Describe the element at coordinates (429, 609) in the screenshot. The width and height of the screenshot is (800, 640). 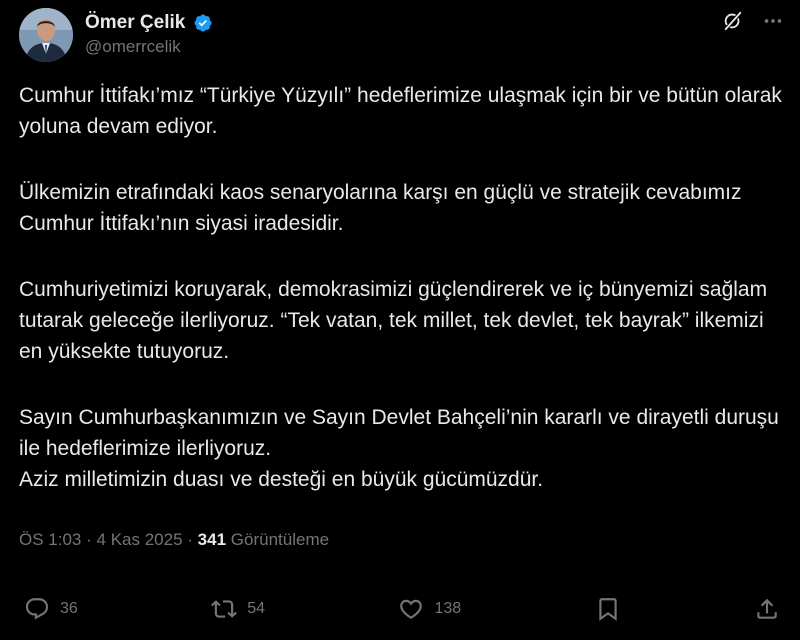
I see `like-button: 138` at that location.